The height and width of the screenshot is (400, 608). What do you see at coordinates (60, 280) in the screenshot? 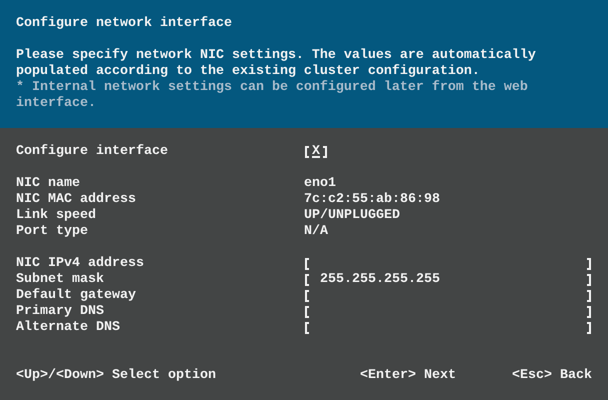
I see `field-label: Subnet mask` at bounding box center [60, 280].